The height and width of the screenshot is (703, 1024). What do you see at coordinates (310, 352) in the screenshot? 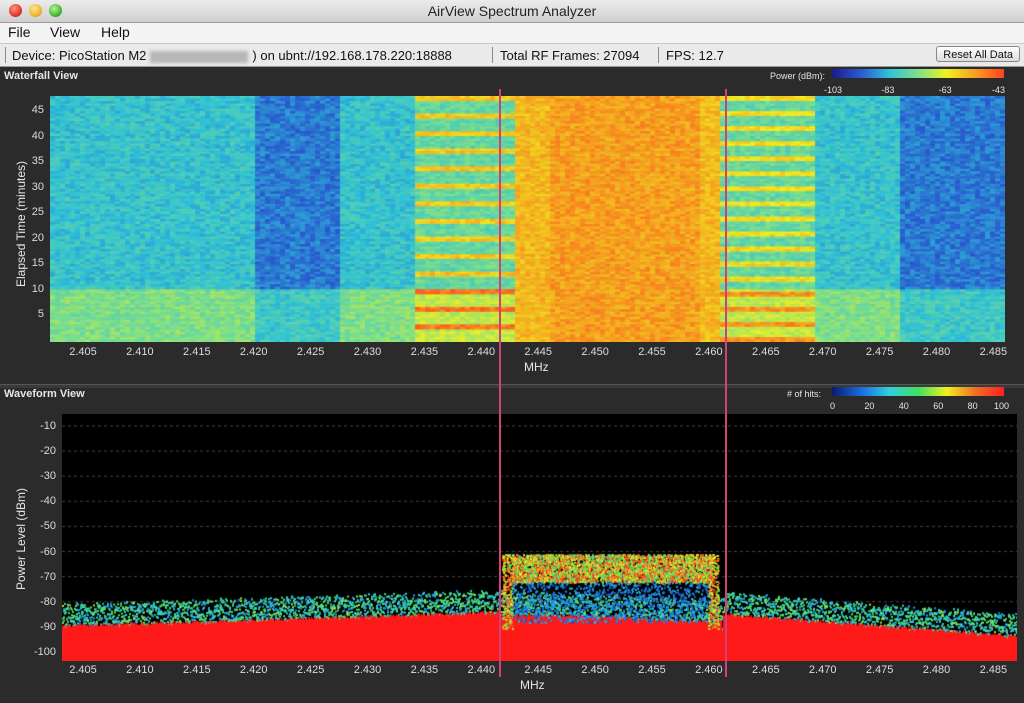
I see `waterfall-x-tick-4: 2.425` at bounding box center [310, 352].